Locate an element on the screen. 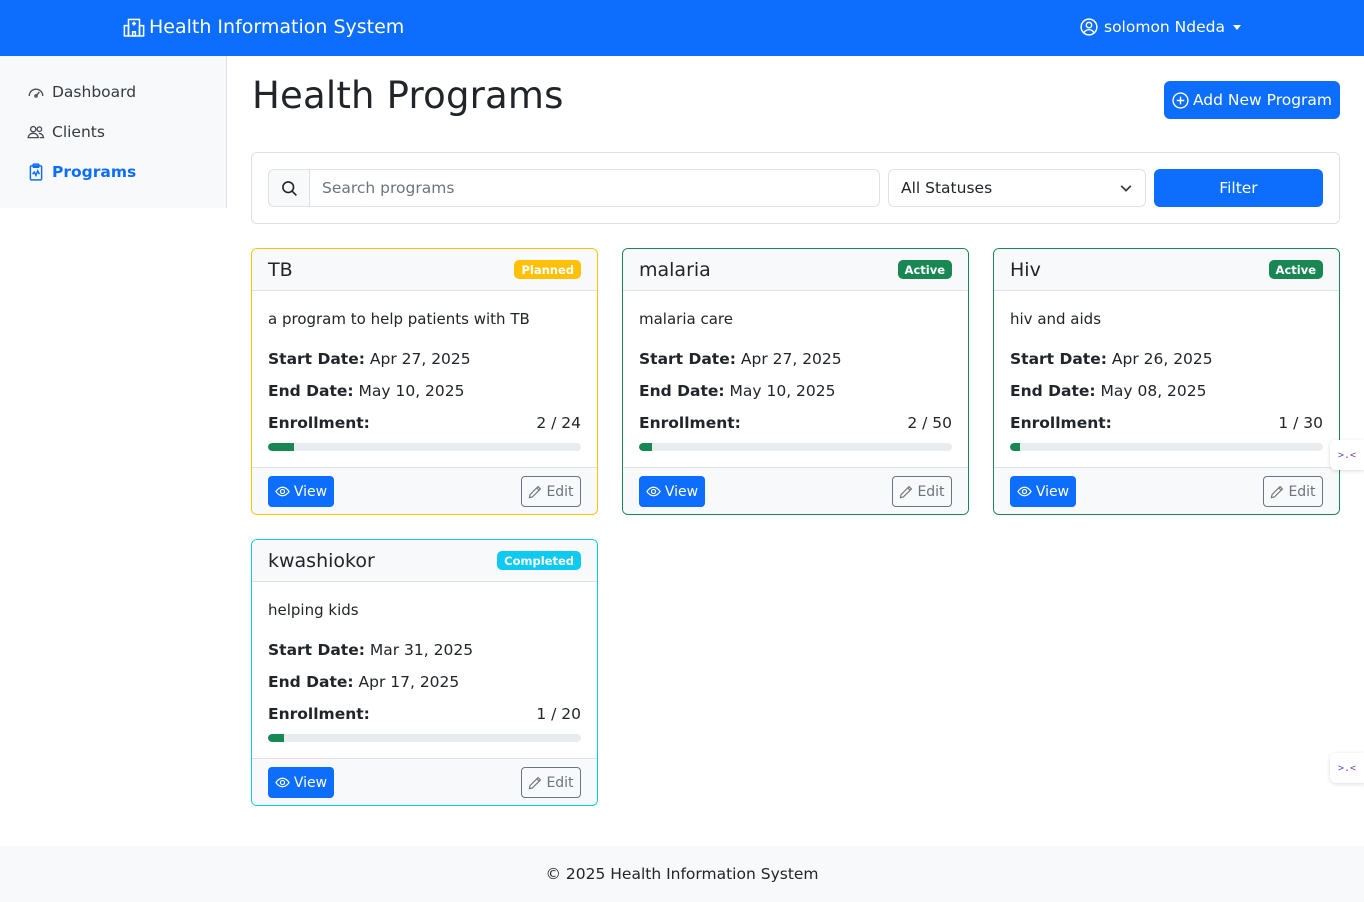 The height and width of the screenshot is (902, 1364). program-description: hiv and aids is located at coordinates (1056, 319).